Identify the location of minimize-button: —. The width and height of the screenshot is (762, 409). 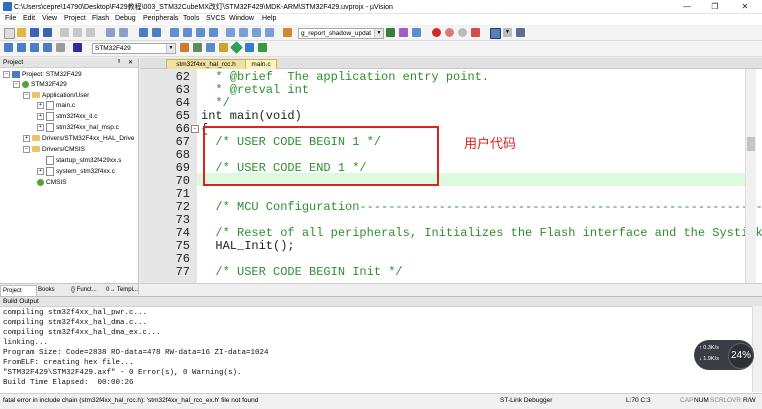
(687, 6).